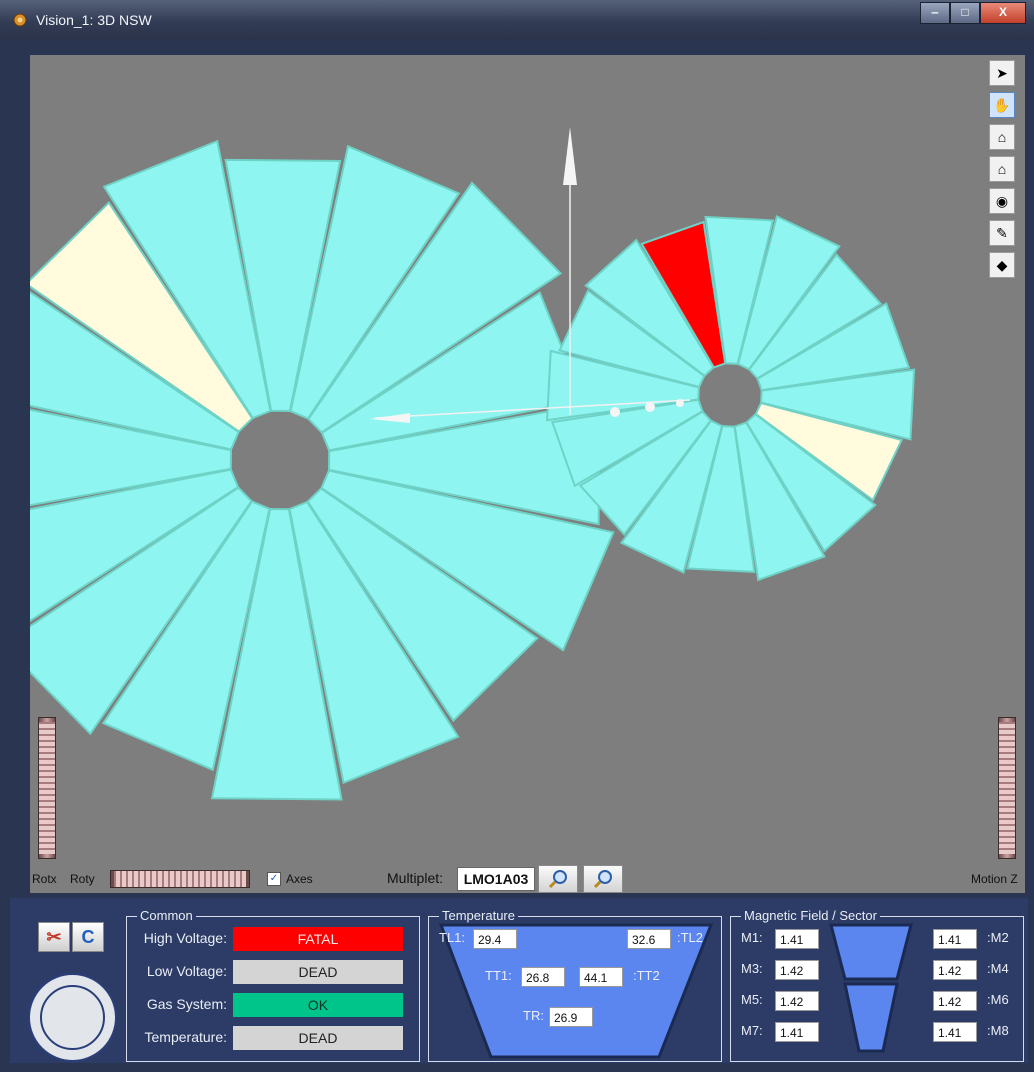 Image resolution: width=1034 pixels, height=1072 pixels. I want to click on axes-label: Axes, so click(299, 879).